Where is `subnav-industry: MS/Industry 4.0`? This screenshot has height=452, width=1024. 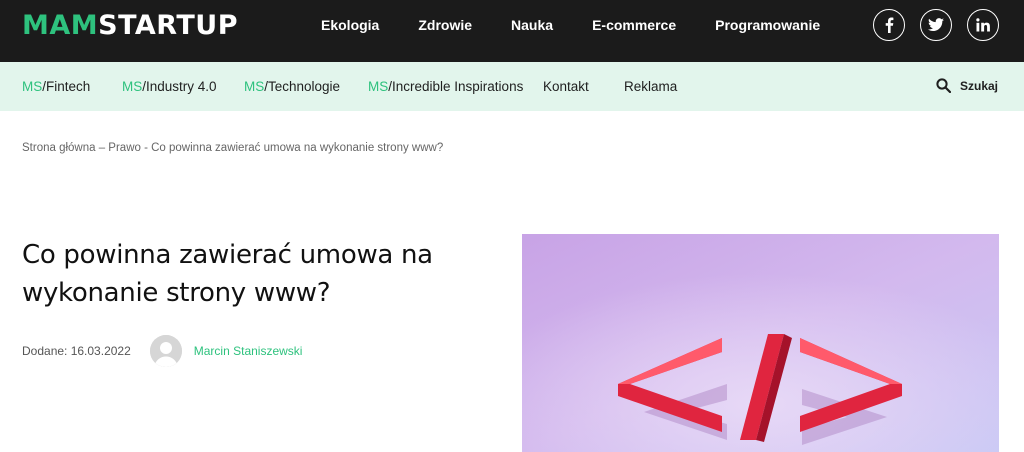
subnav-industry: MS/Industry 4.0 is located at coordinates (169, 86).